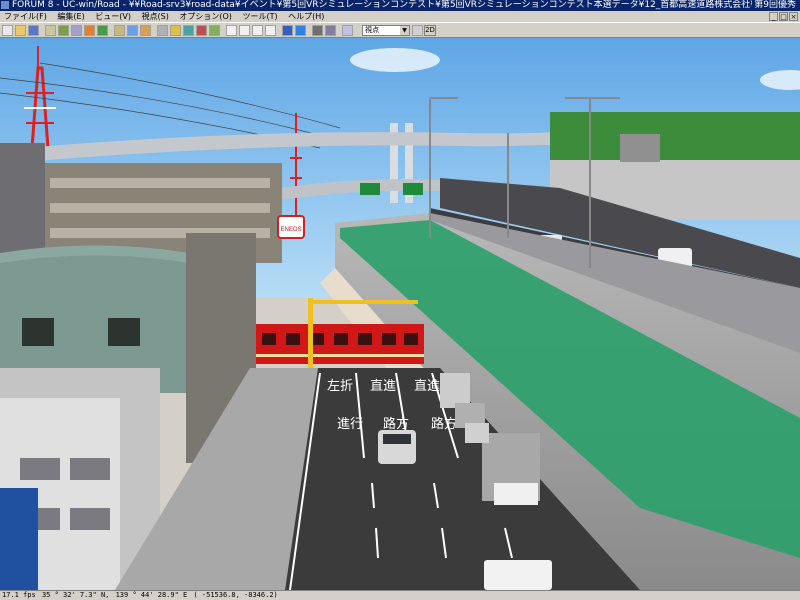 This screenshot has width=800, height=600. Describe the element at coordinates (339, 355) in the screenshot. I see `tram-stripe` at that location.